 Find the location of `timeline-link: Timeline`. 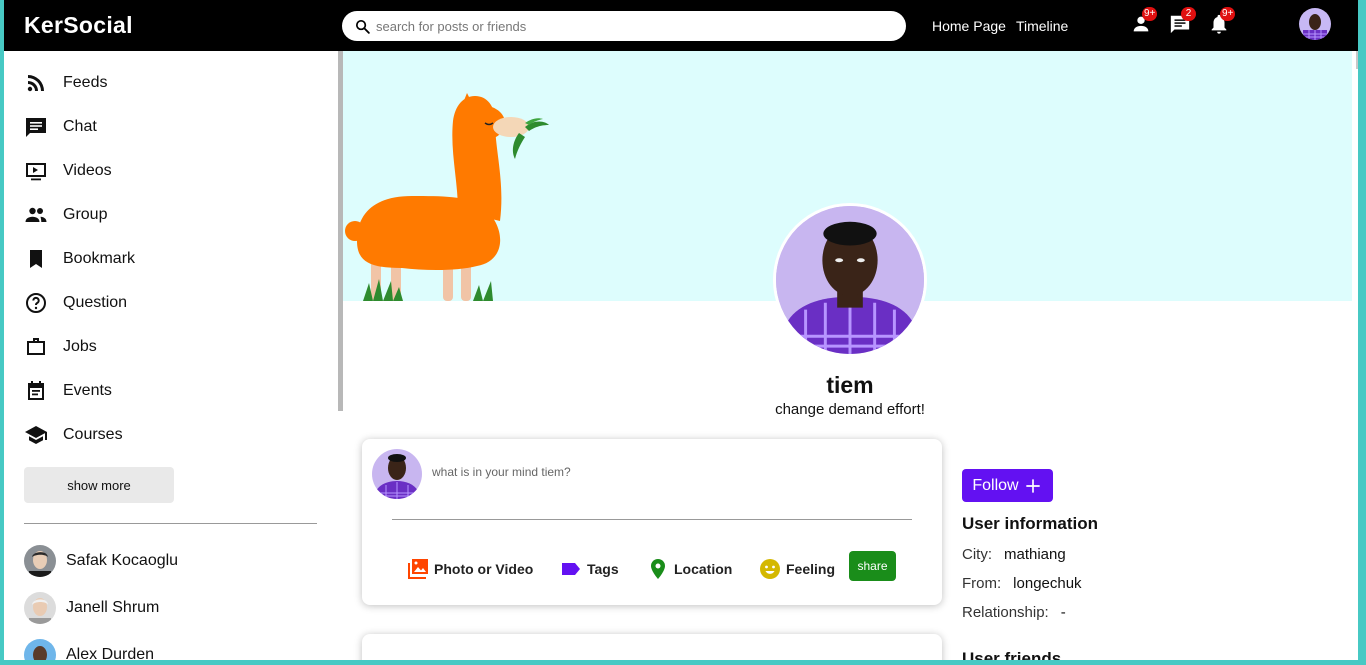

timeline-link: Timeline is located at coordinates (1042, 26).